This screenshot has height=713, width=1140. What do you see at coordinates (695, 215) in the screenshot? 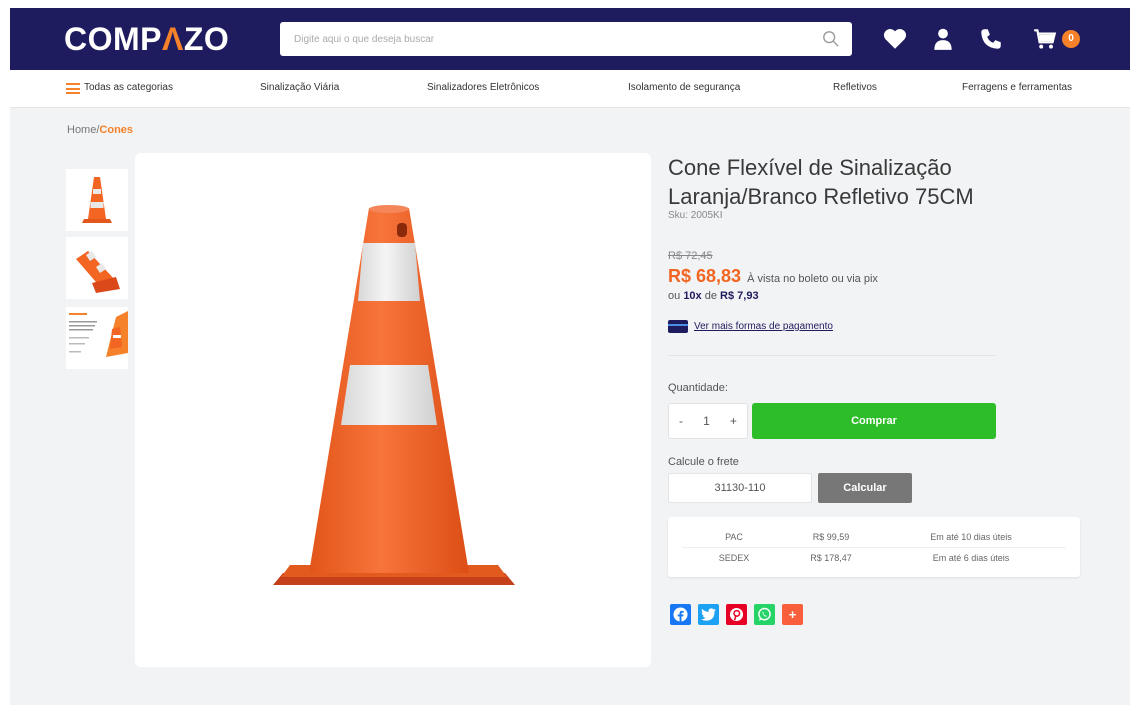
I see `product-sku: Sku: 2005KI` at bounding box center [695, 215].